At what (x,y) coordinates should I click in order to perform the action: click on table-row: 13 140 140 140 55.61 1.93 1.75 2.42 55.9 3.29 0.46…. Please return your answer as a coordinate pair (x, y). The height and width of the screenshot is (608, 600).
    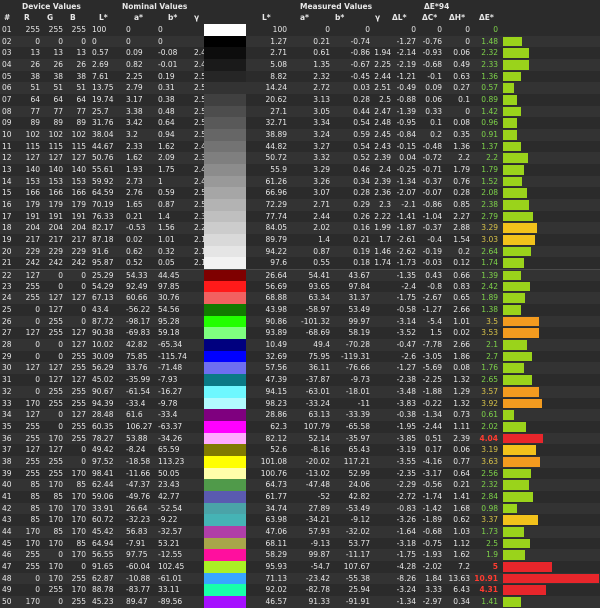
    Looking at the image, I should click on (300, 170).